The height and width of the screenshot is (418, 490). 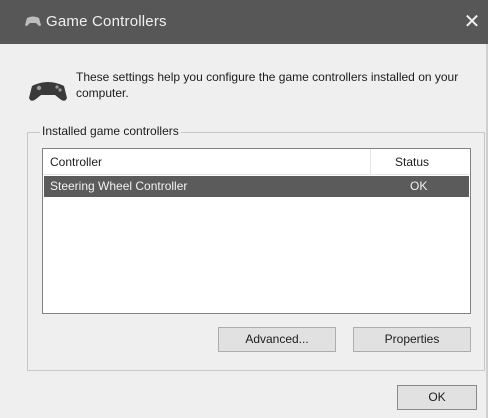 What do you see at coordinates (419, 186) in the screenshot?
I see `controller-status-cell: OK` at bounding box center [419, 186].